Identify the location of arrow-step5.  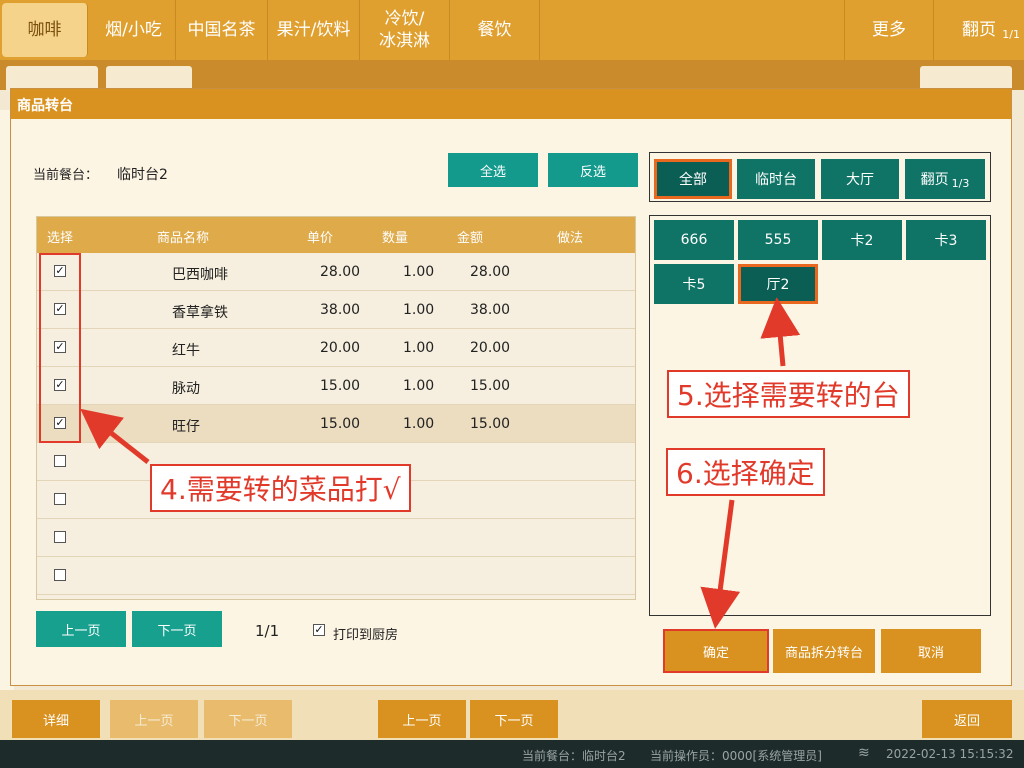
(780, 332).